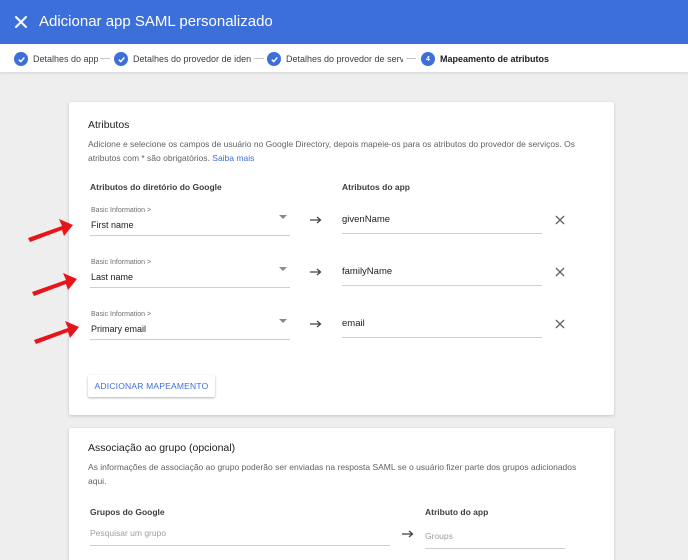  I want to click on group-title: Associação ao grupo (opcional), so click(162, 448).